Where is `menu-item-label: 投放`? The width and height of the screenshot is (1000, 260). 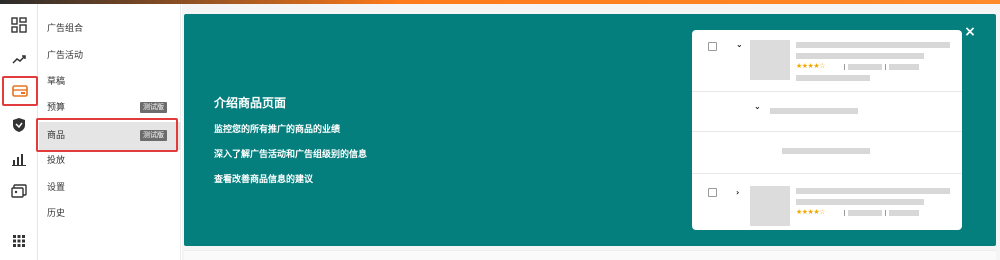 menu-item-label: 投放 is located at coordinates (56, 161).